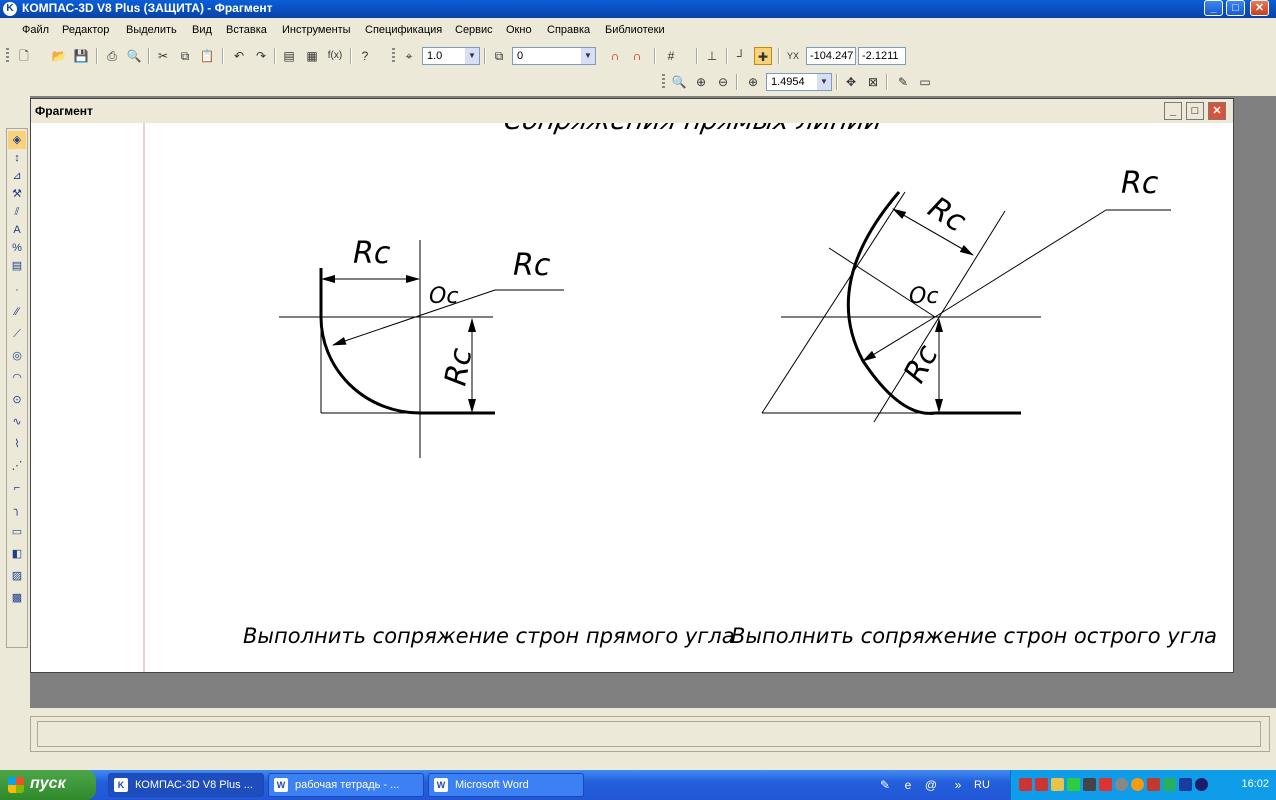 This screenshot has width=1276, height=800. I want to click on cursor-x-field: -104.247, so click(831, 56).